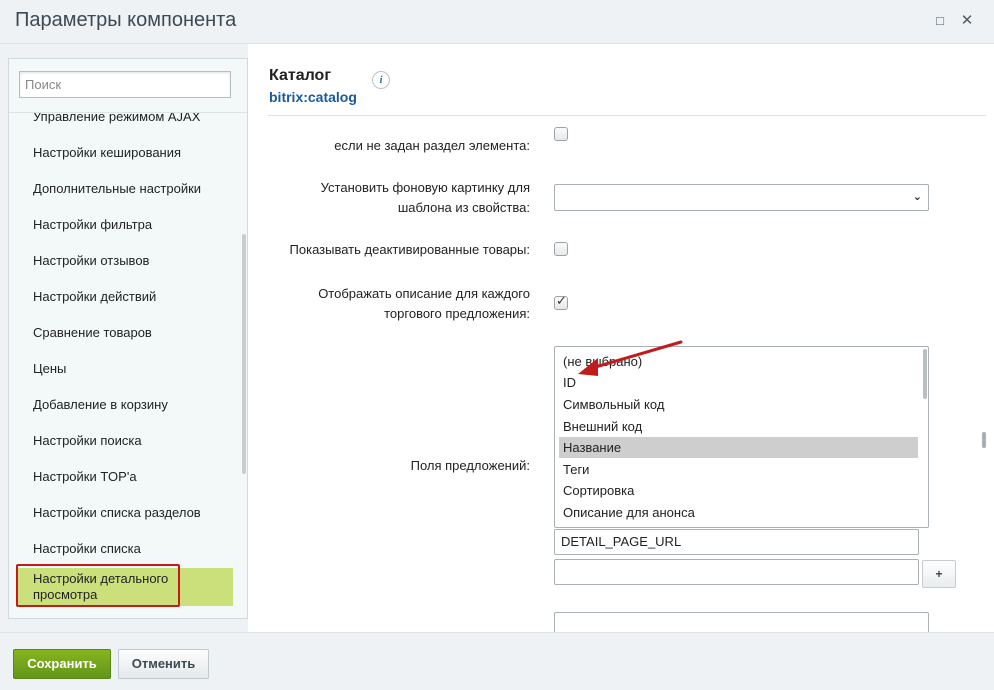  What do you see at coordinates (93, 224) in the screenshot?
I see `sidebar-item-label: Настройки фильтра` at bounding box center [93, 224].